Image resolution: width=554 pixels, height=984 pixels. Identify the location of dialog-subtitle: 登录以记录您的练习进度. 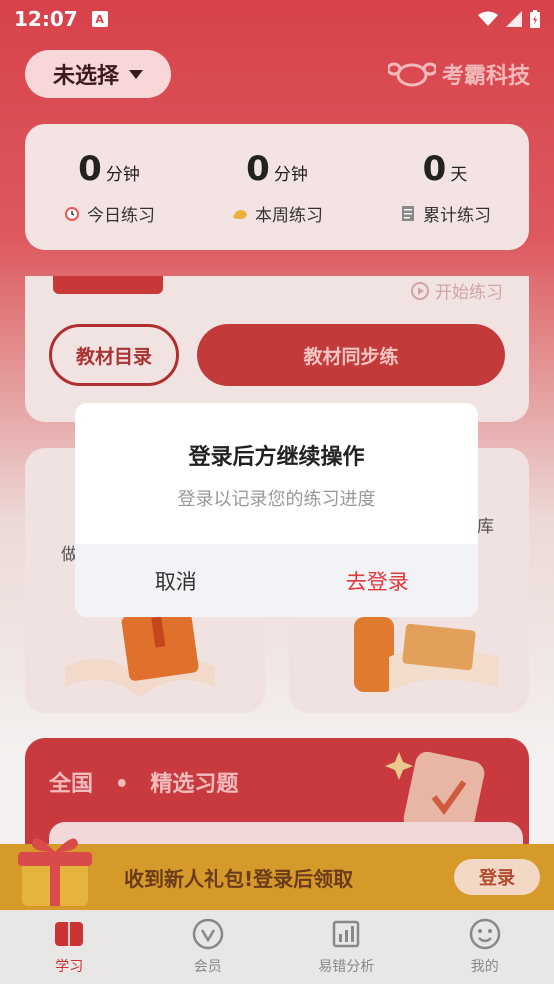
(276, 499).